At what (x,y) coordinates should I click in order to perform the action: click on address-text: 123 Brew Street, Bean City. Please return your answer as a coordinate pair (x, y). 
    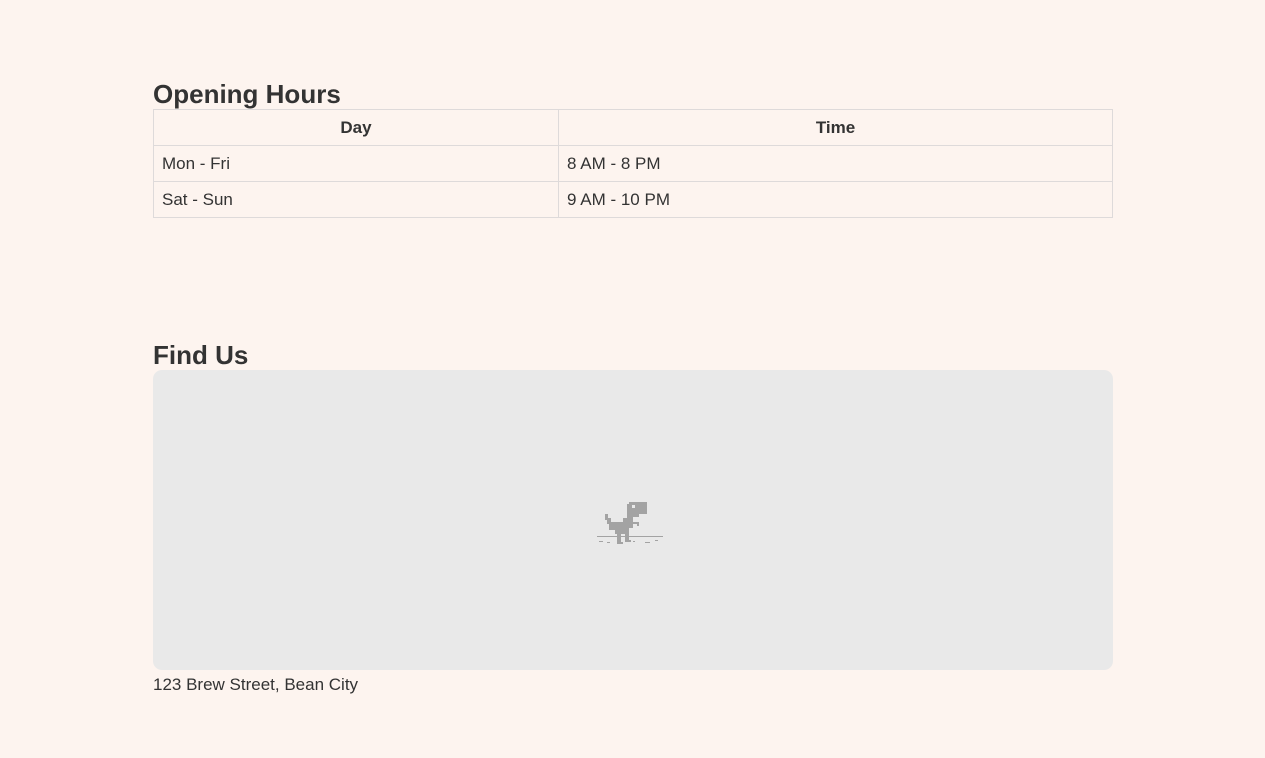
    Looking at the image, I should click on (256, 684).